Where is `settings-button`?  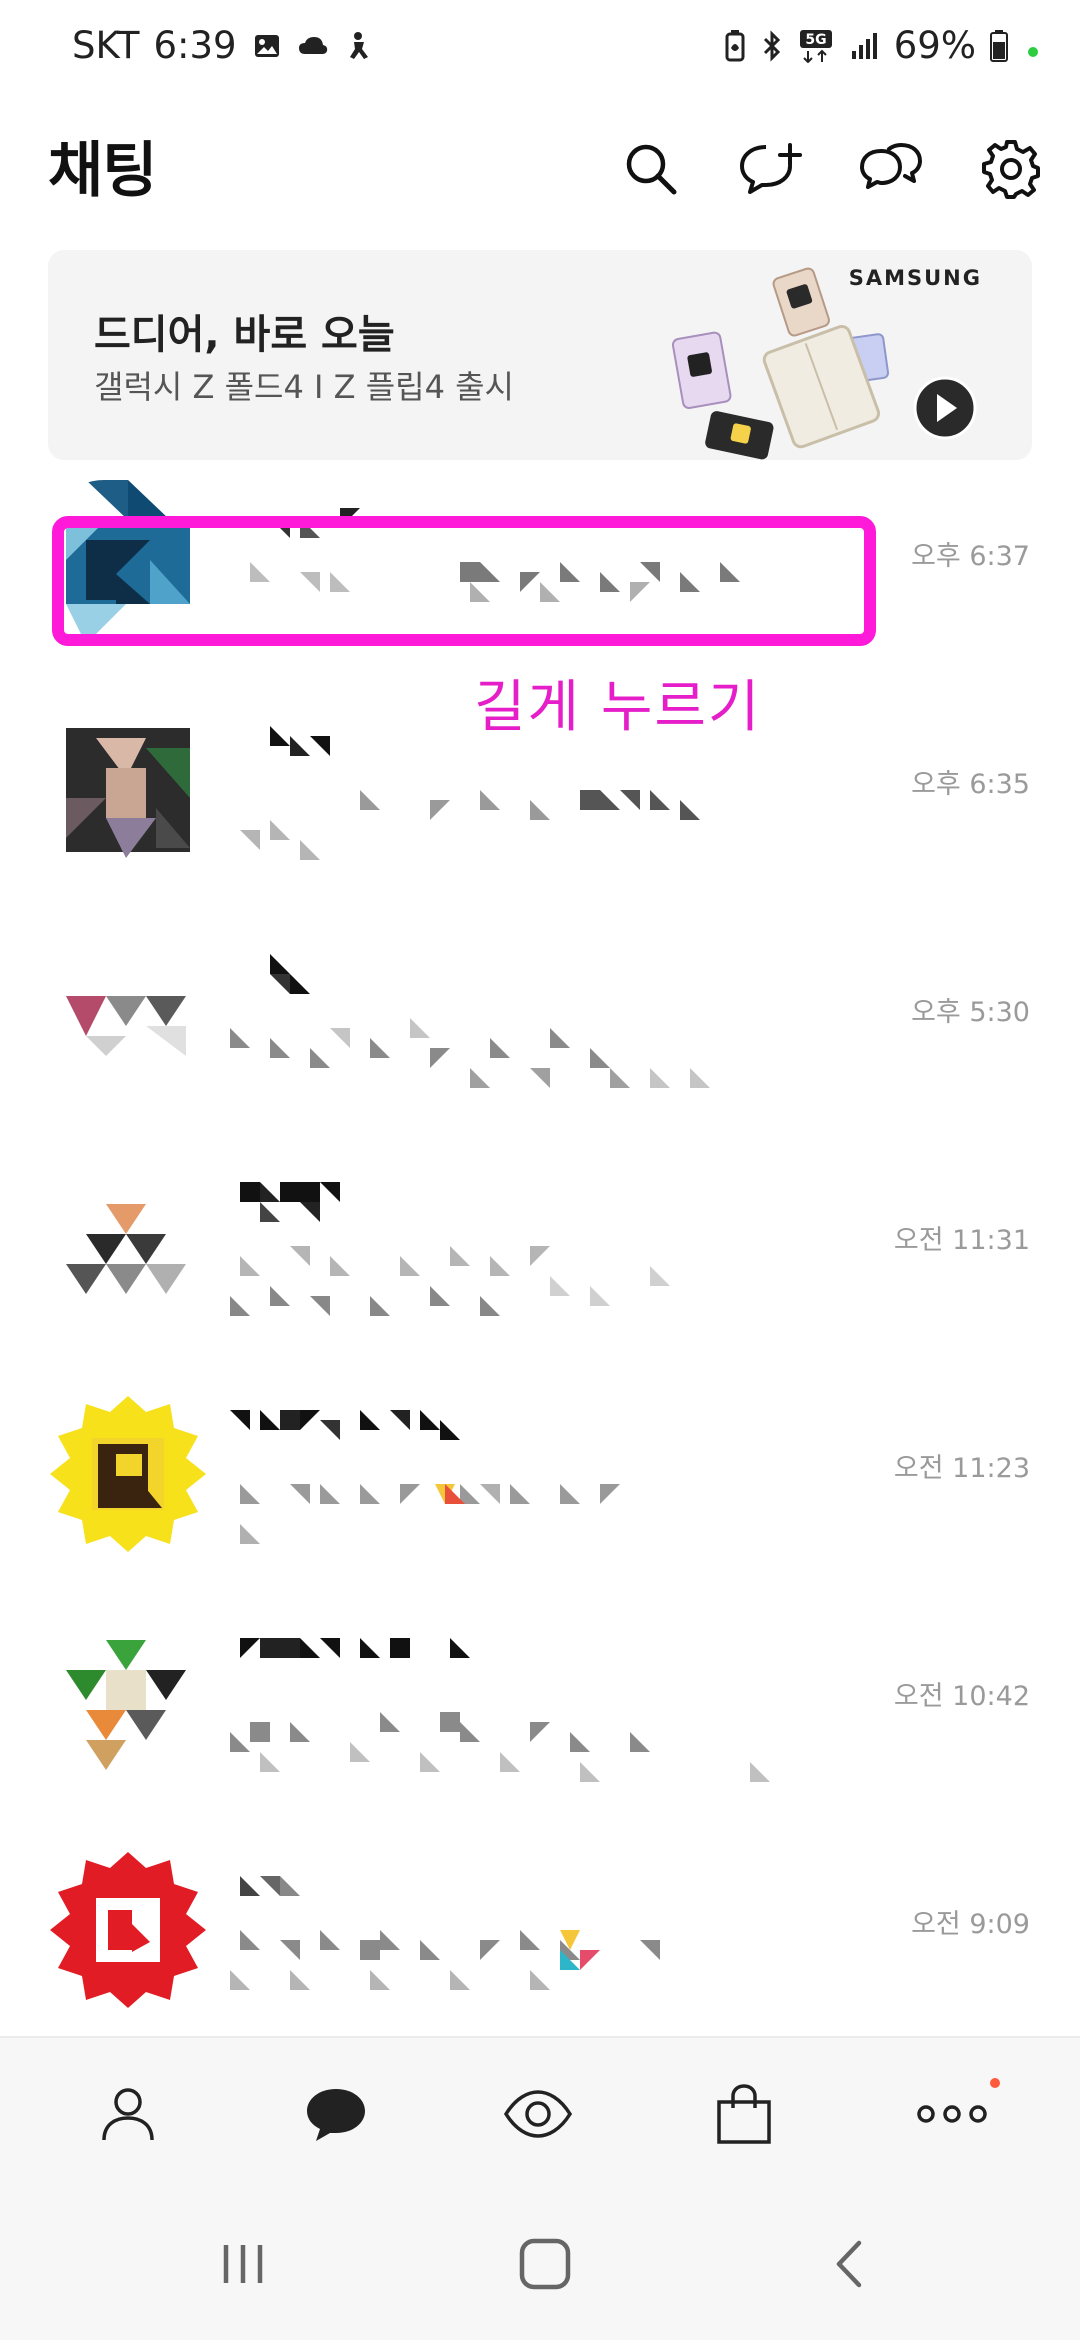
settings-button is located at coordinates (1011, 171).